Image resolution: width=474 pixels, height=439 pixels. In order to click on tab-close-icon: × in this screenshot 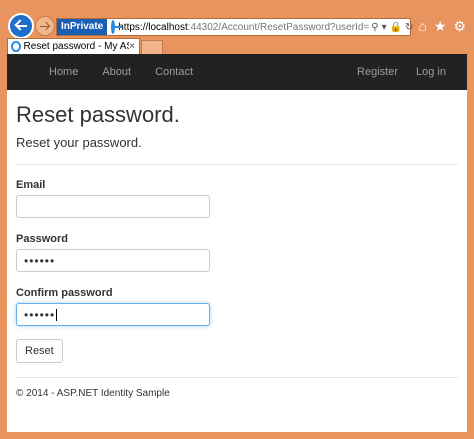, I will do `click(132, 46)`.